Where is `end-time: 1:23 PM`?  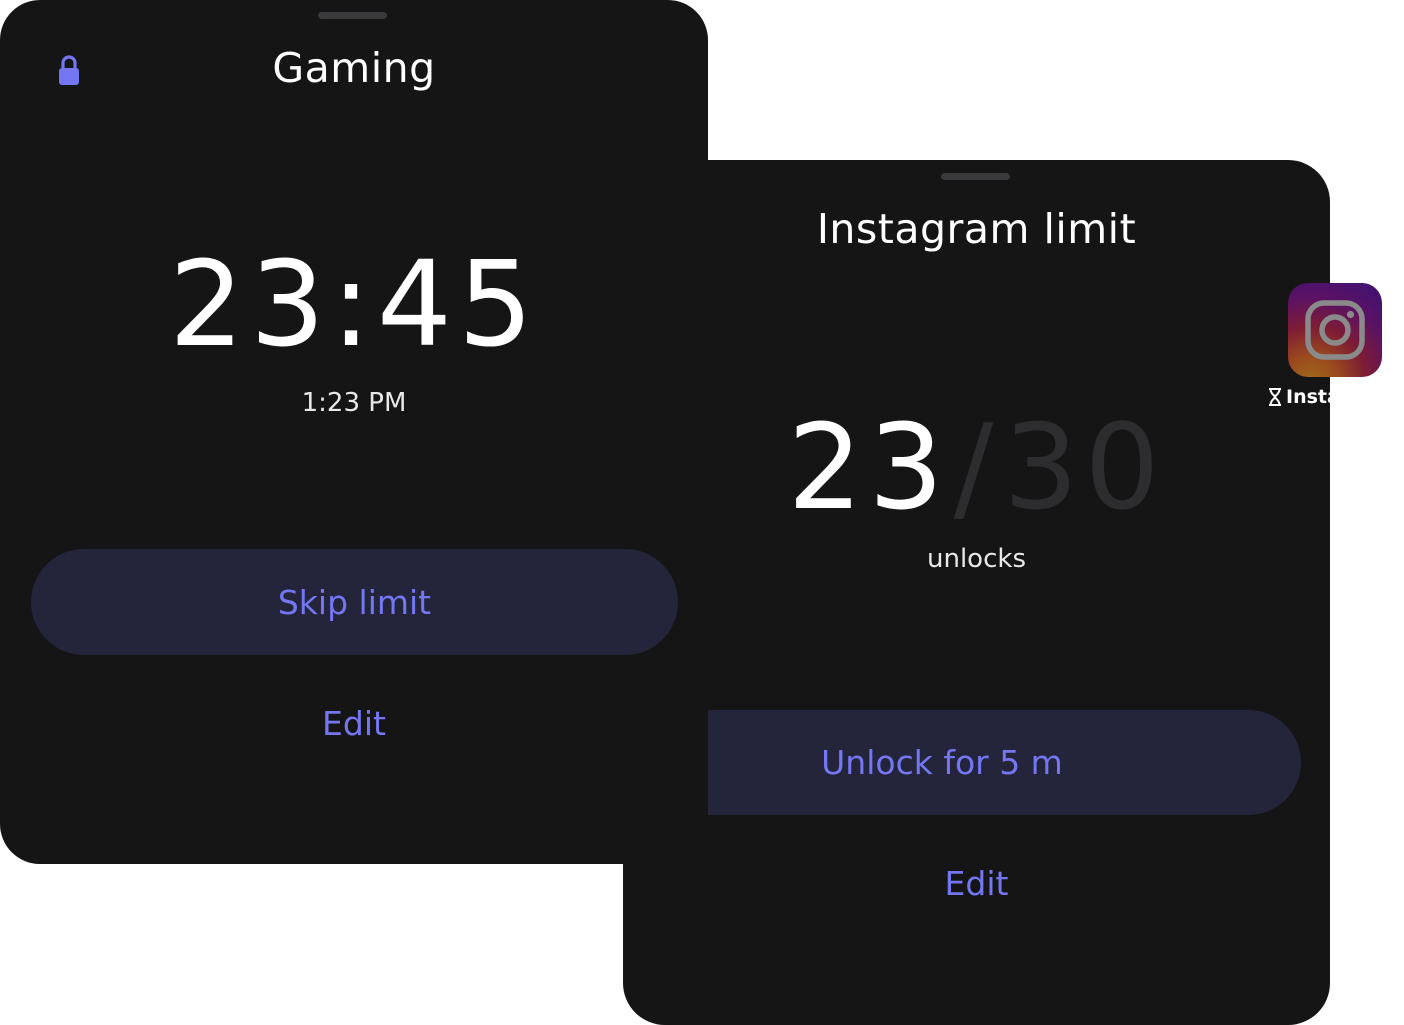
end-time: 1:23 PM is located at coordinates (354, 403).